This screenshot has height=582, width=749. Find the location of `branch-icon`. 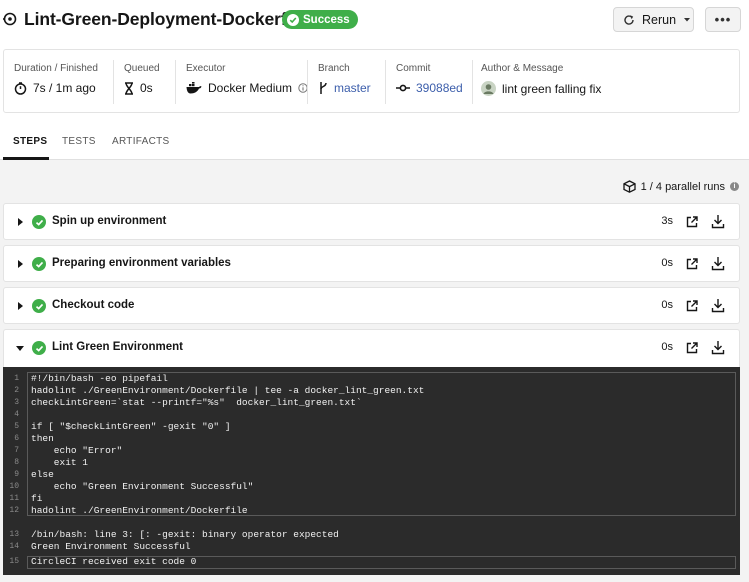

branch-icon is located at coordinates (323, 88).